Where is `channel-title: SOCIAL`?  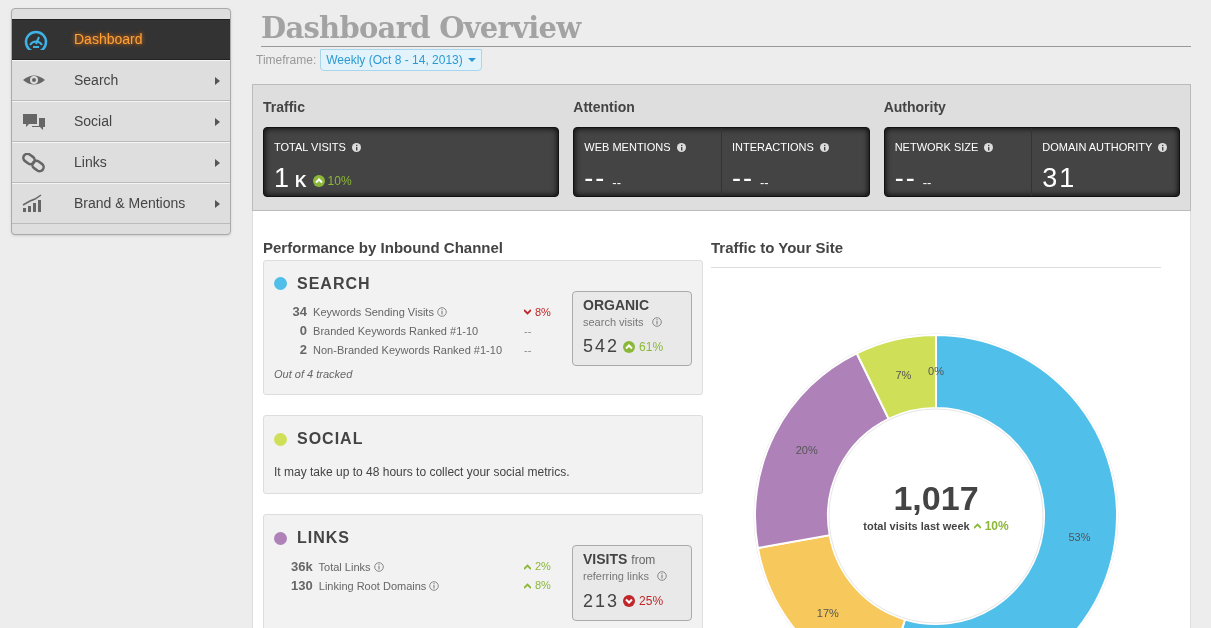
channel-title: SOCIAL is located at coordinates (330, 439).